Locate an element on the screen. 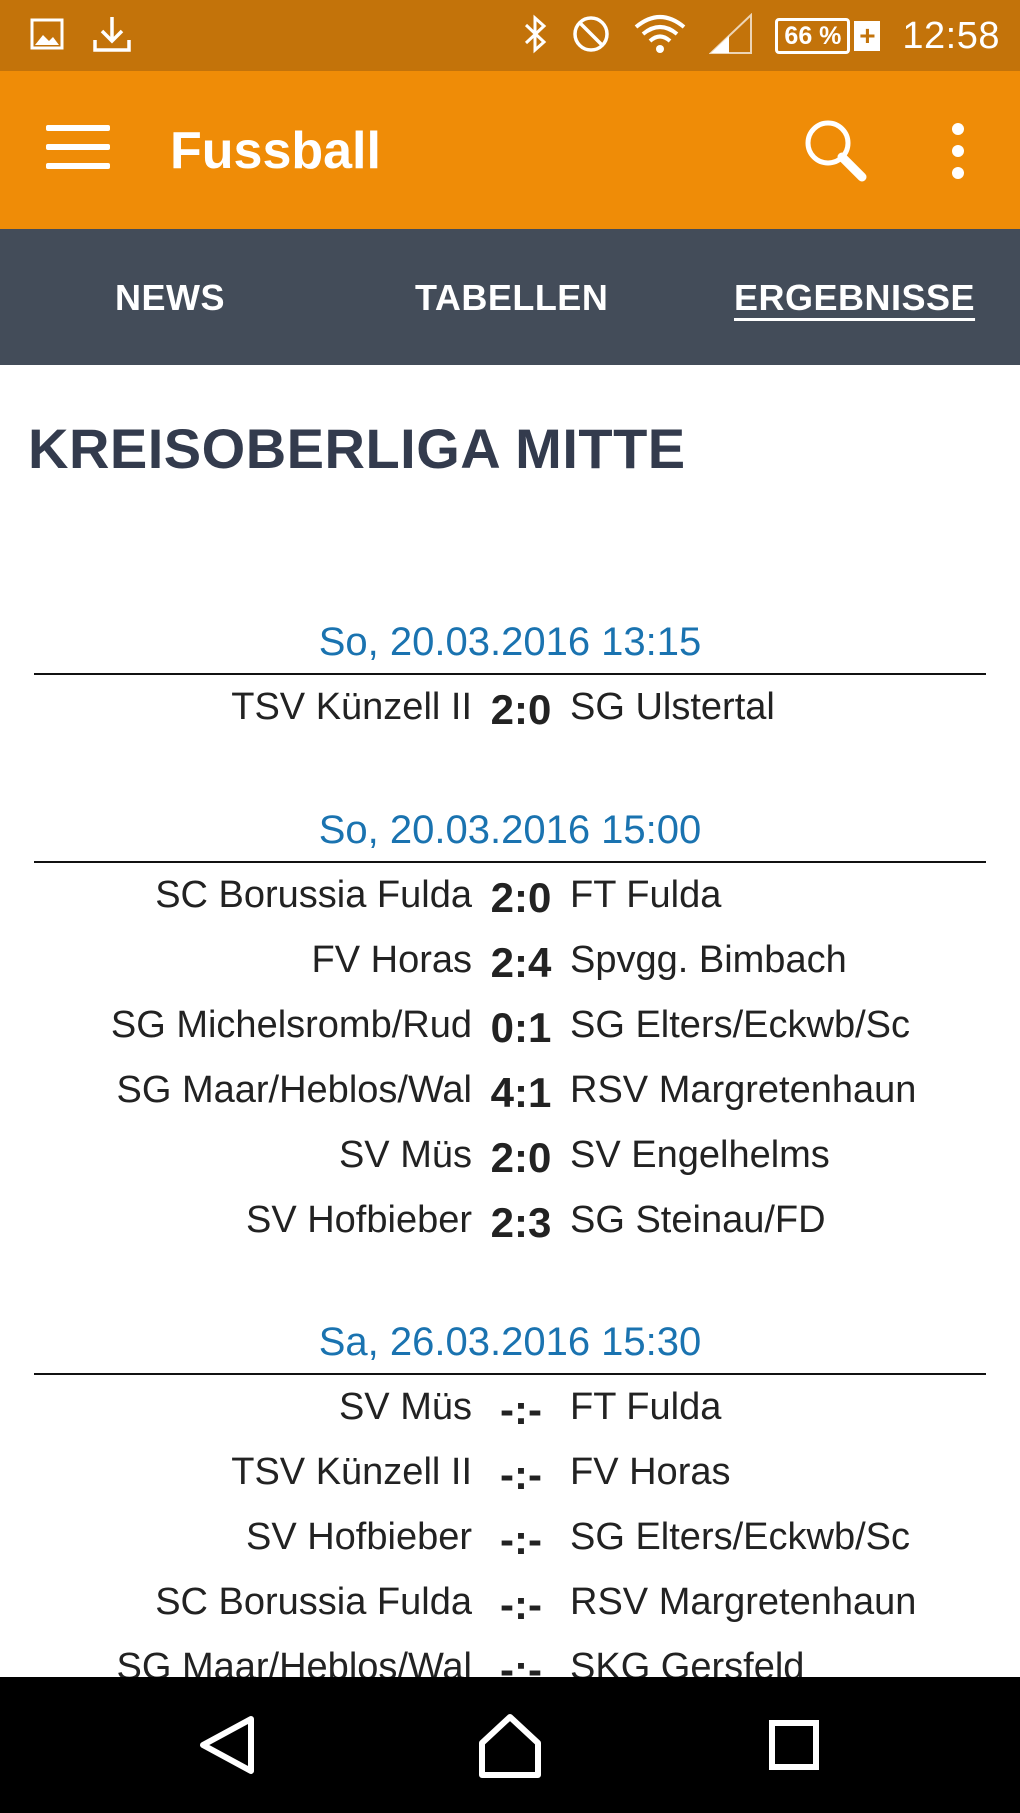 This screenshot has height=1813, width=1020. match-row: FV Horas 2:4 Spvgg. Bimbach is located at coordinates (510, 969).